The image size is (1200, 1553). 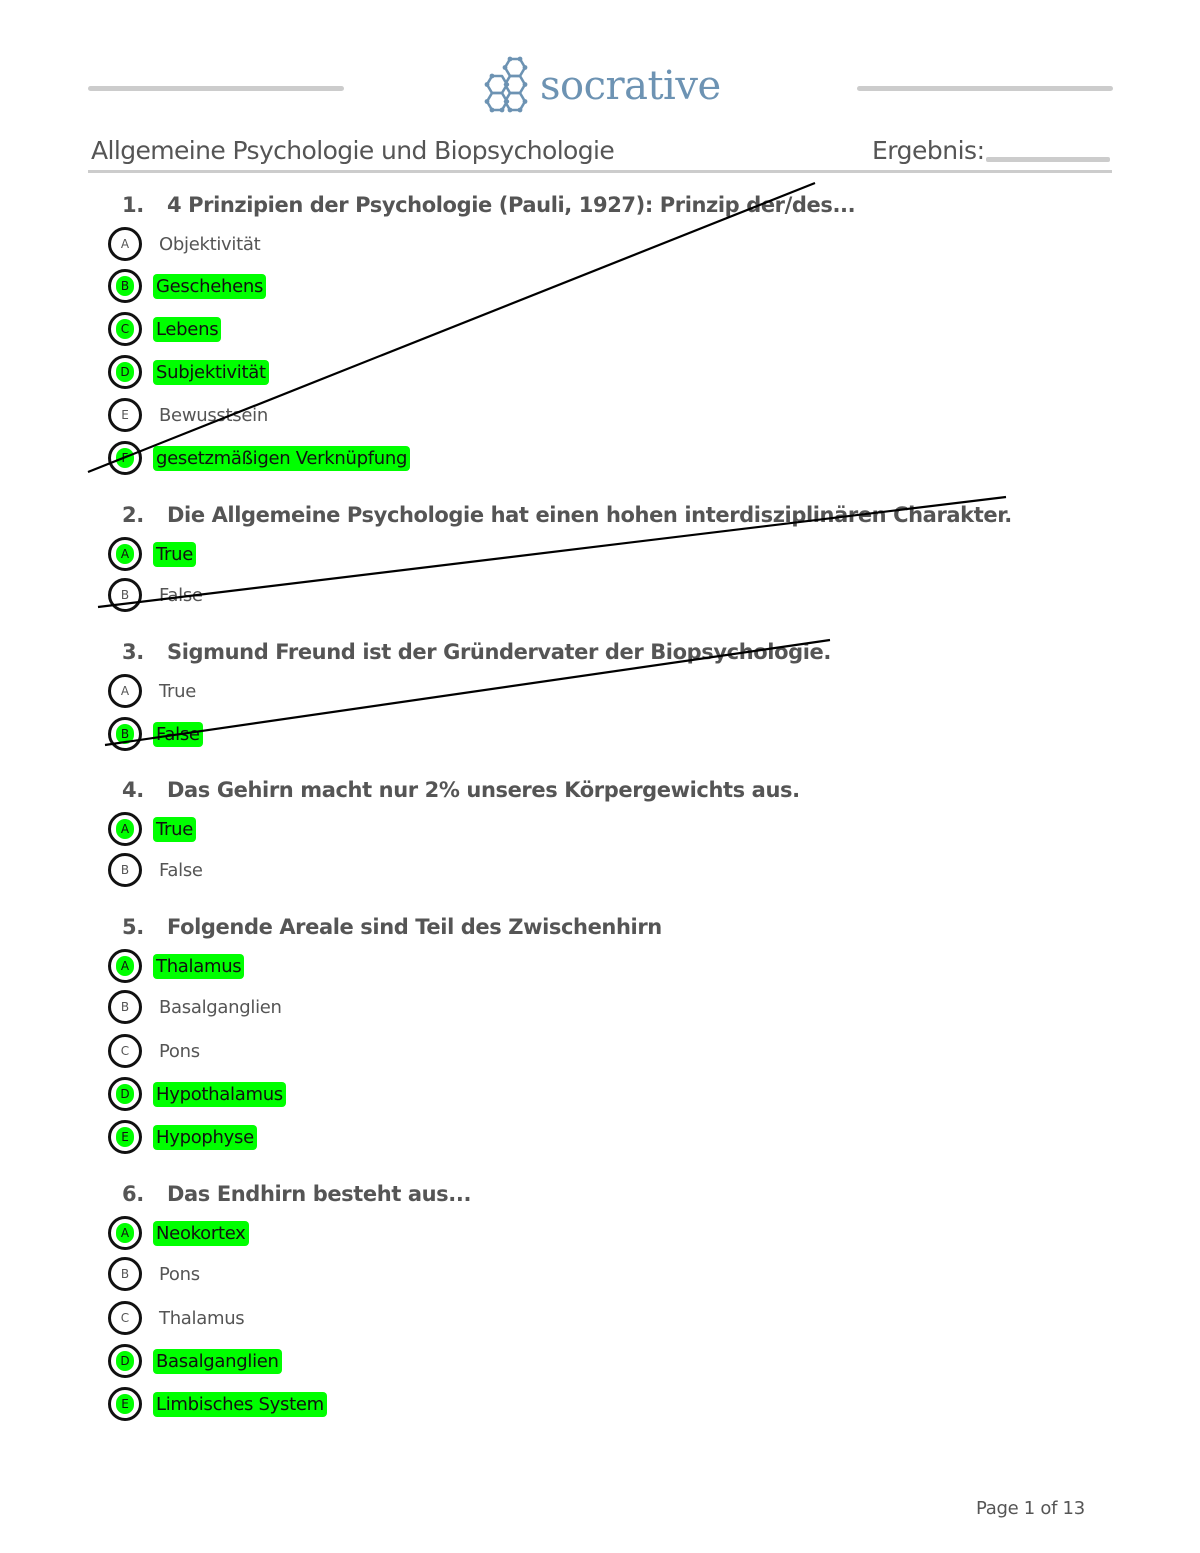 What do you see at coordinates (201, 1233) in the screenshot?
I see `option-text-highlighted: Neokortex` at bounding box center [201, 1233].